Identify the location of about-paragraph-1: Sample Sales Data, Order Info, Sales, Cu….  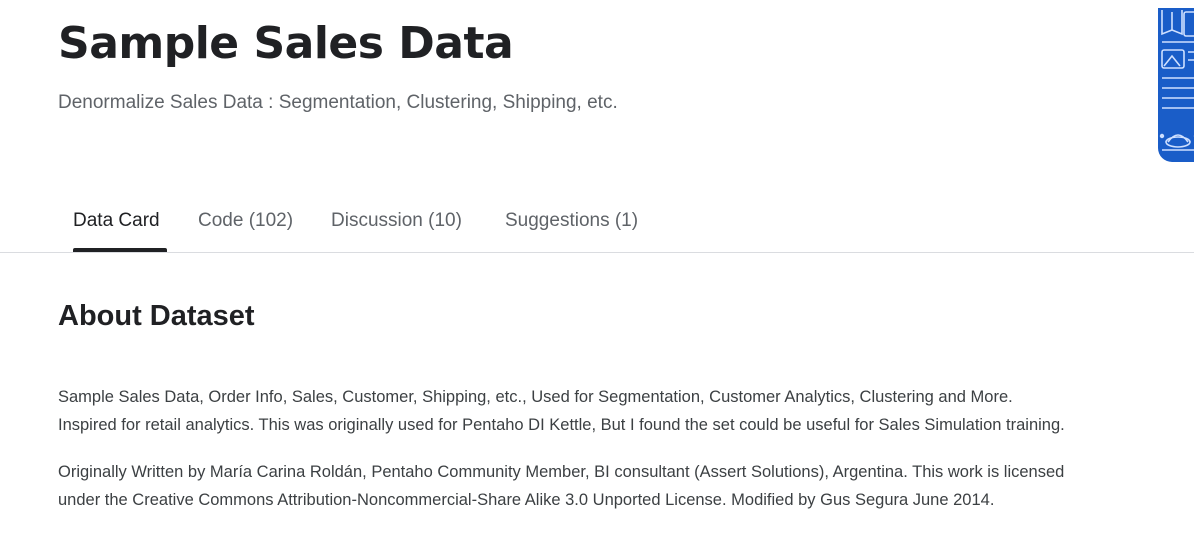
(561, 411).